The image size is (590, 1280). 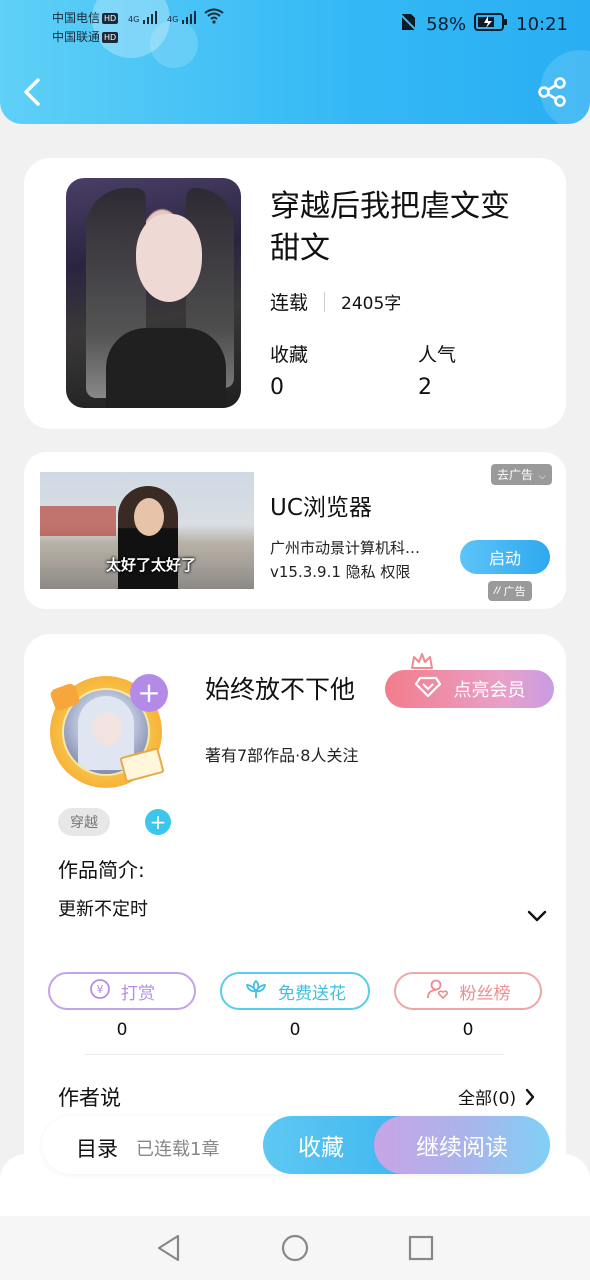 I want to click on fan-ranking-label: 粉丝榜, so click(x=485, y=993).